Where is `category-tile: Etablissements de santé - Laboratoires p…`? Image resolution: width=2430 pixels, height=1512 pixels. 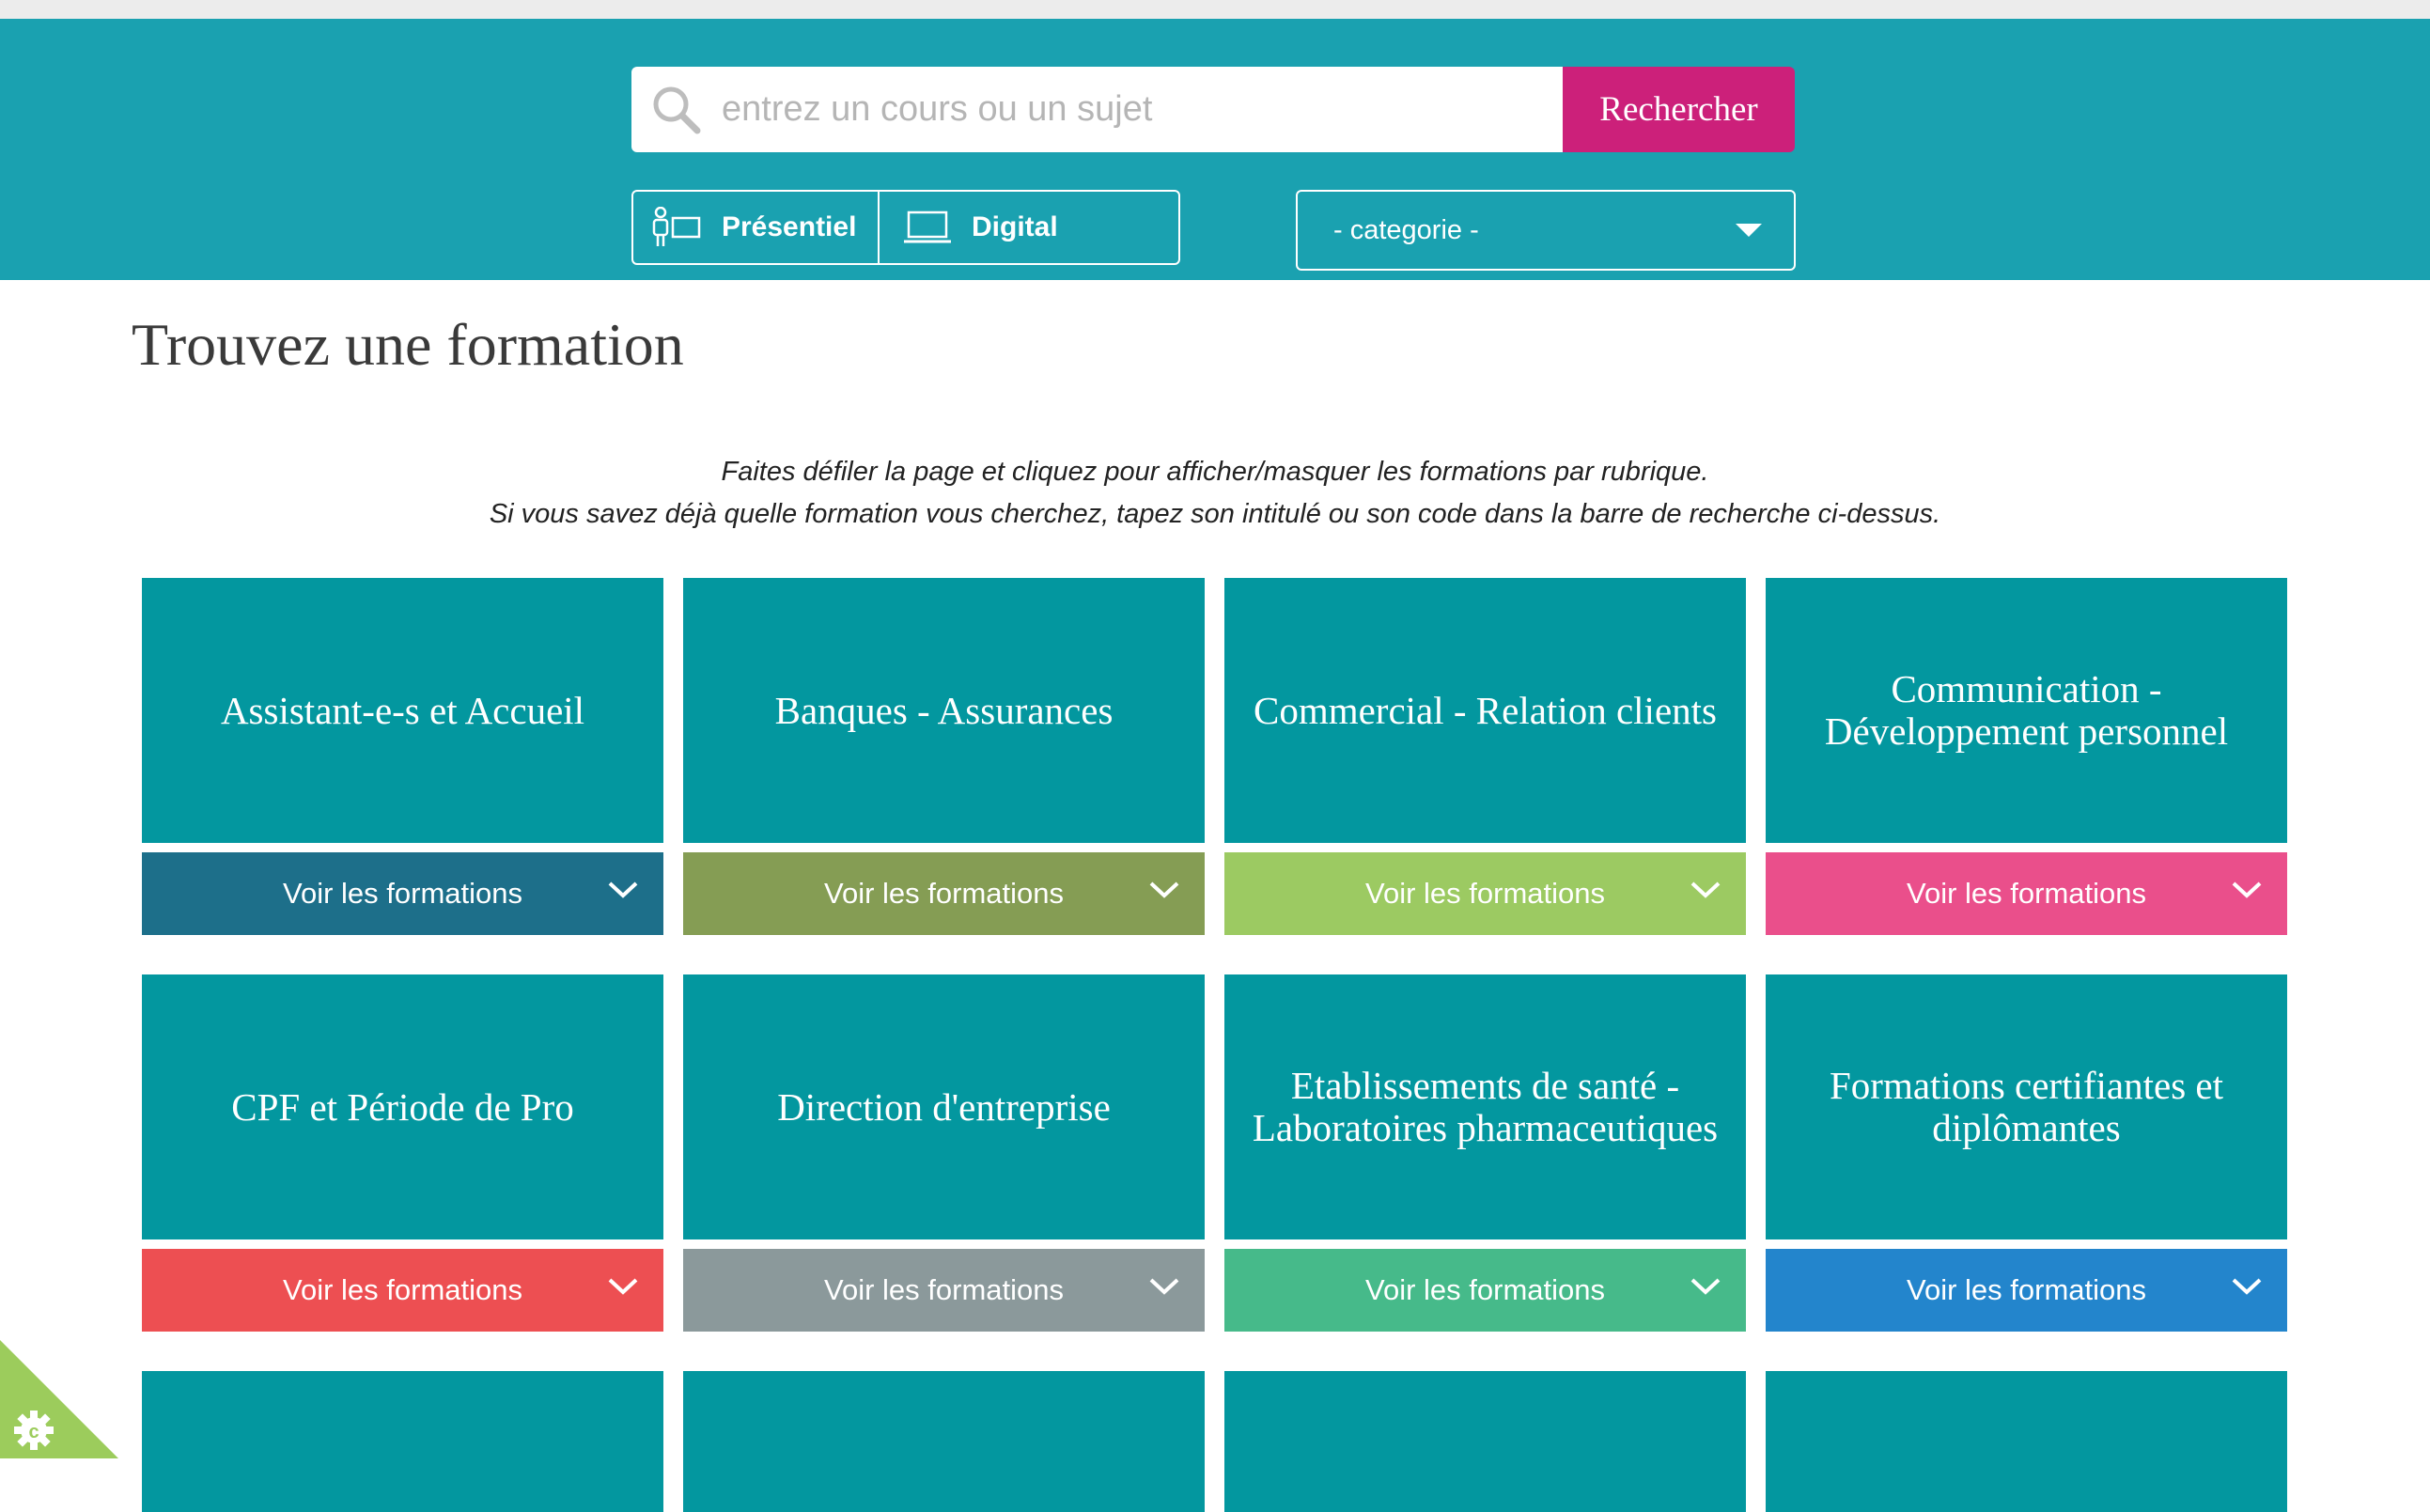
category-tile: Etablissements de santé - Laboratoires p… is located at coordinates (1485, 1153).